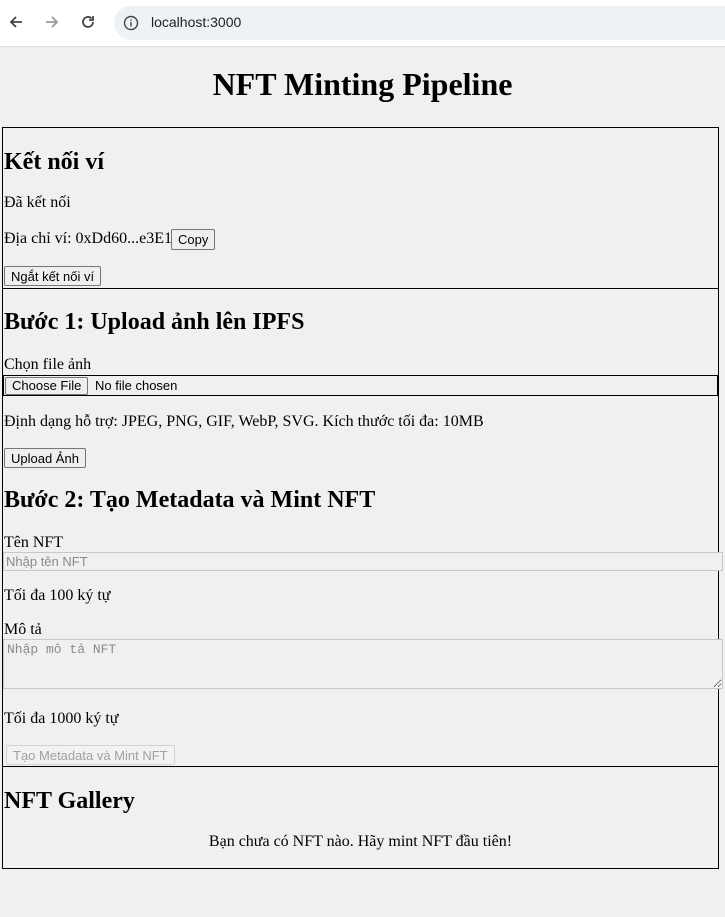 This screenshot has height=917, width=725. Describe the element at coordinates (16, 22) in the screenshot. I see `back-icon` at that location.